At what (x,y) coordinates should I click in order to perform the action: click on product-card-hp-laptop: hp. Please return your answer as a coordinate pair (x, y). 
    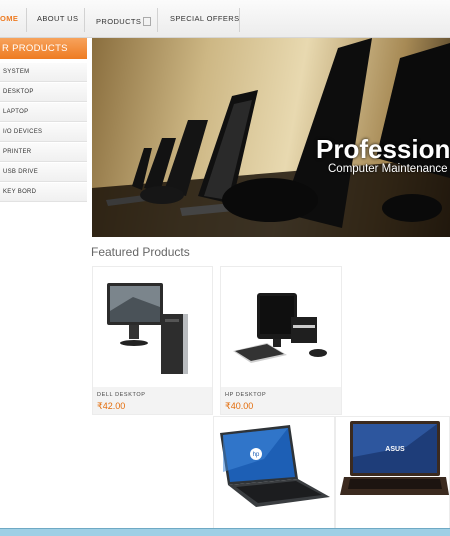
    Looking at the image, I should click on (274, 474).